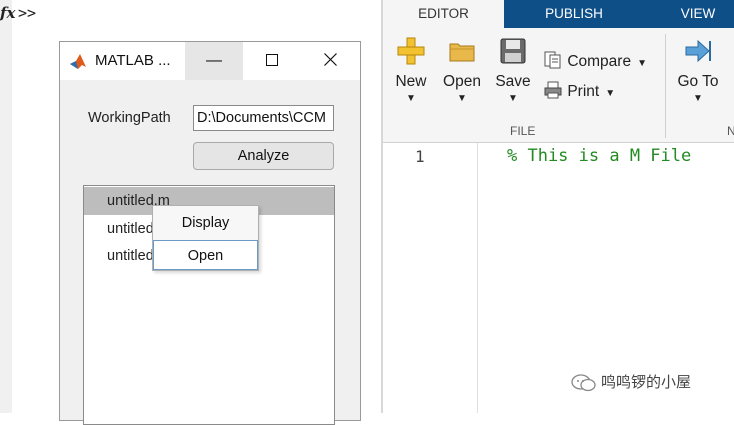  Describe the element at coordinates (443, 14) in the screenshot. I see `tab-editor: EDITOR` at that location.